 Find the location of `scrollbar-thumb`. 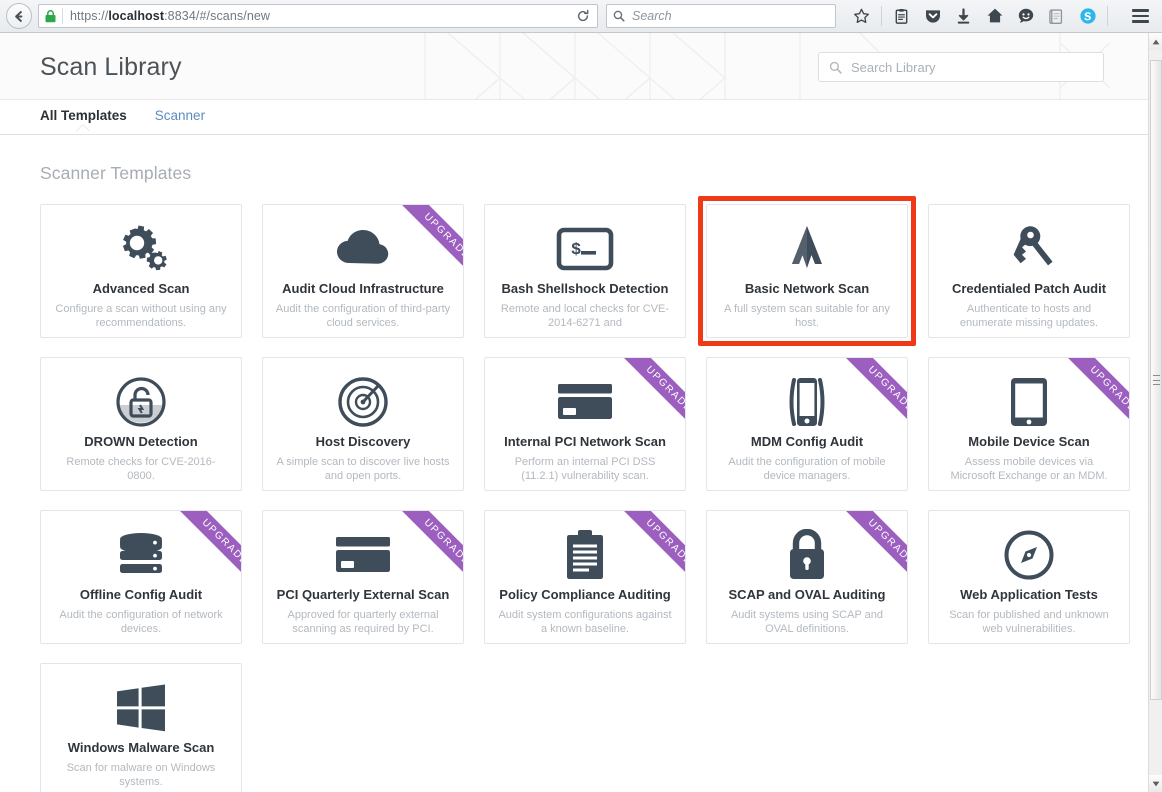

scrollbar-thumb is located at coordinates (1156, 380).